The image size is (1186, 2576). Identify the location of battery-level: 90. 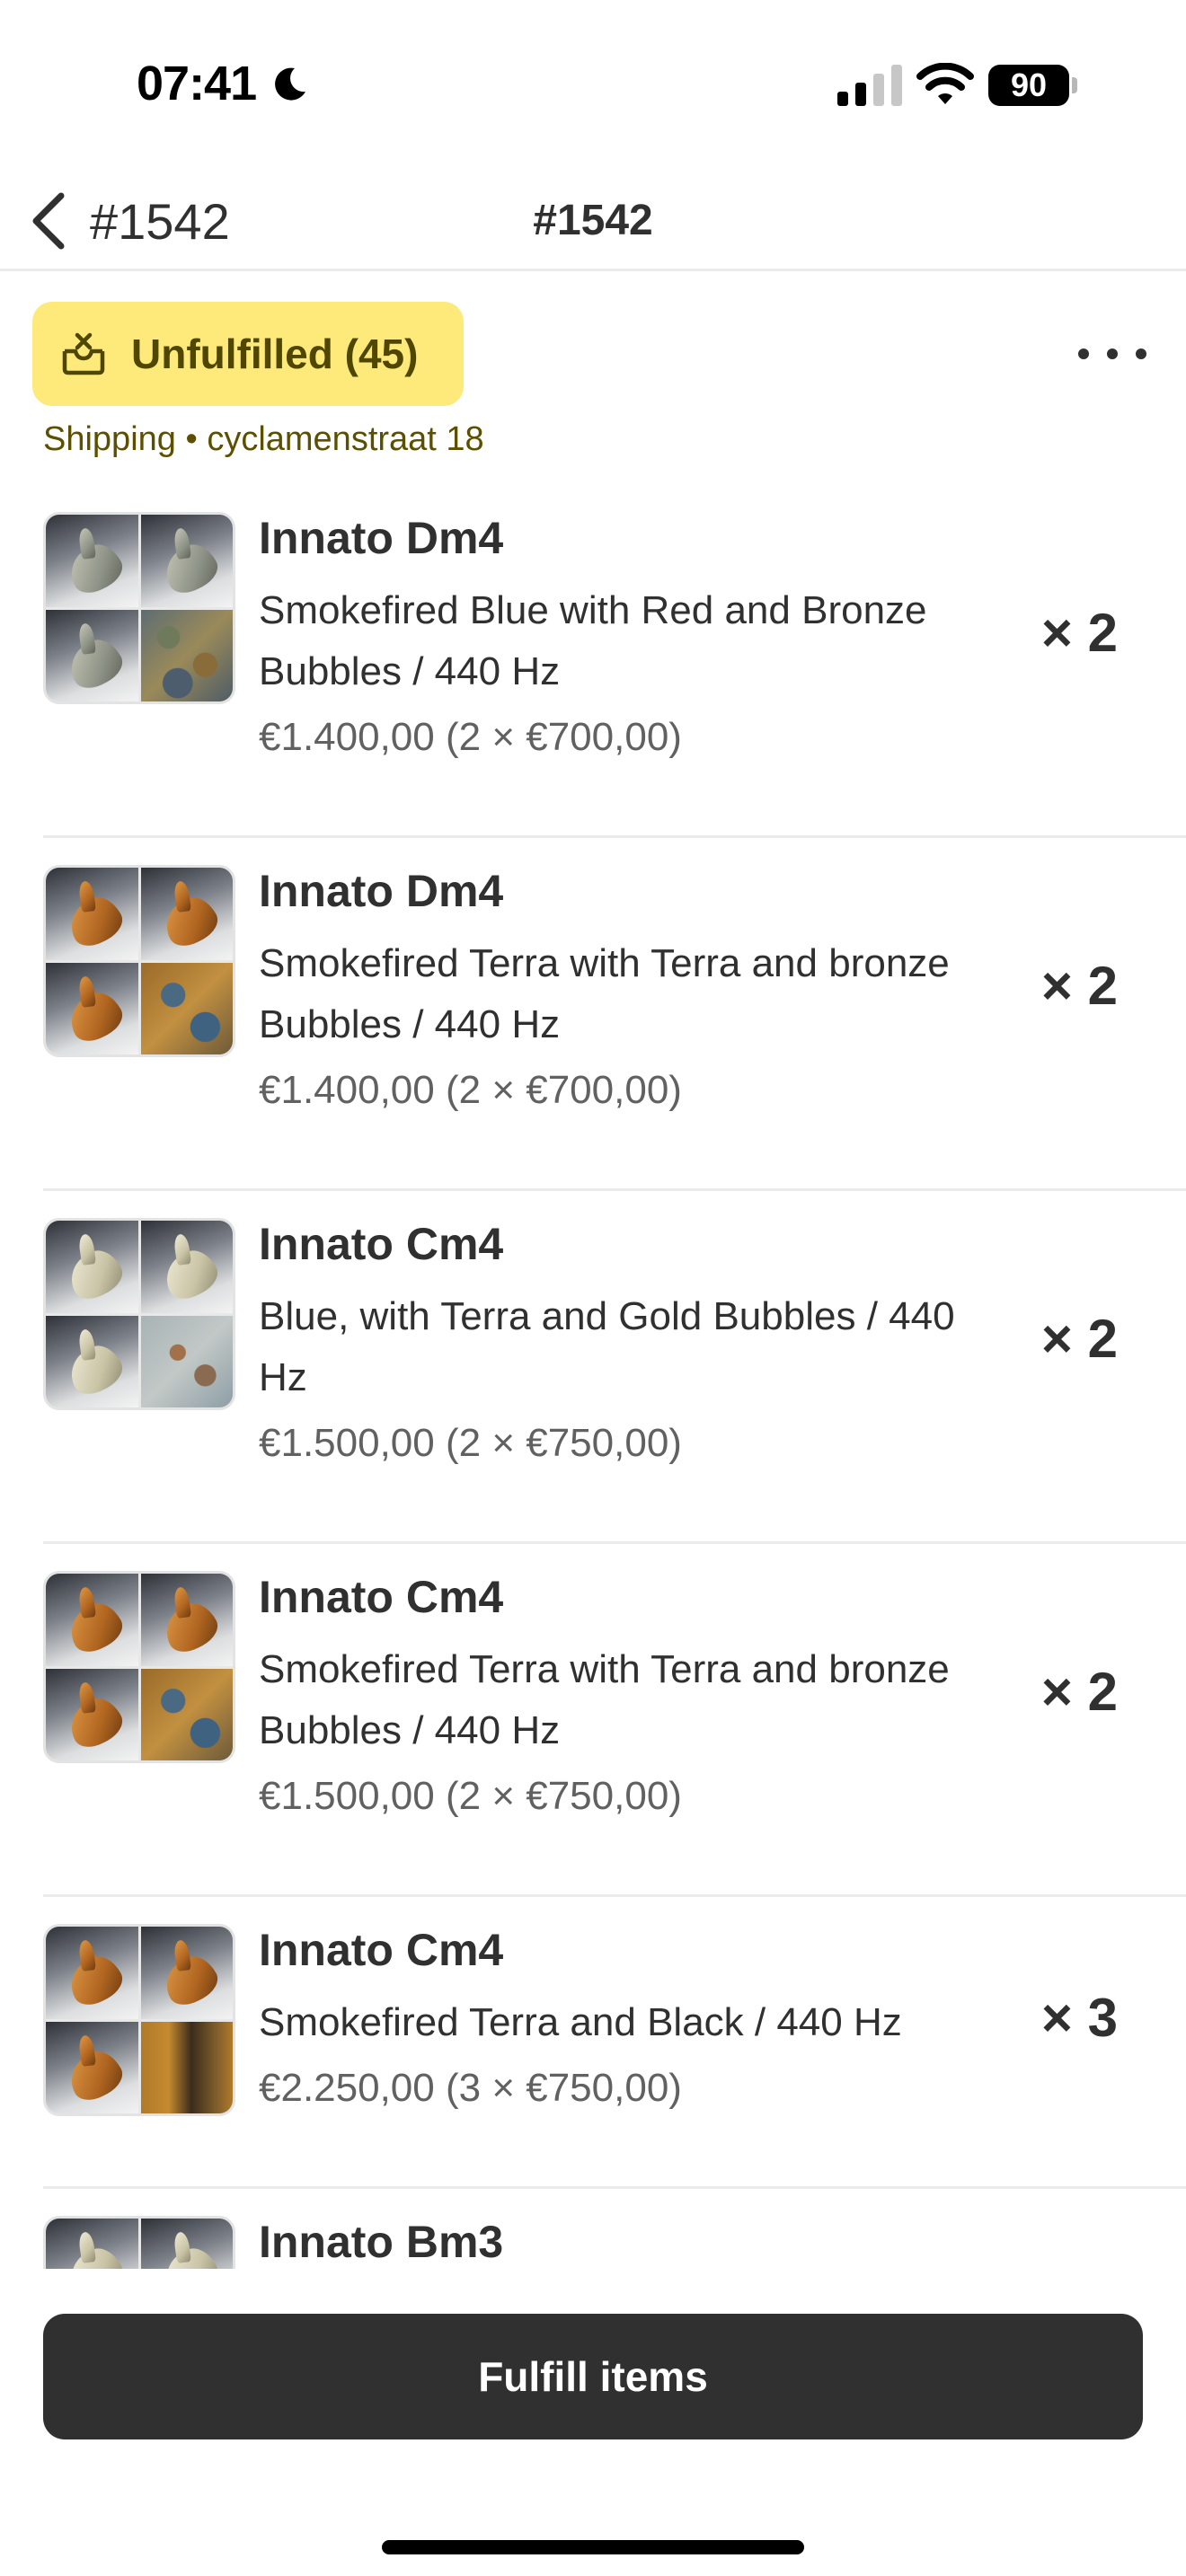
(1028, 85).